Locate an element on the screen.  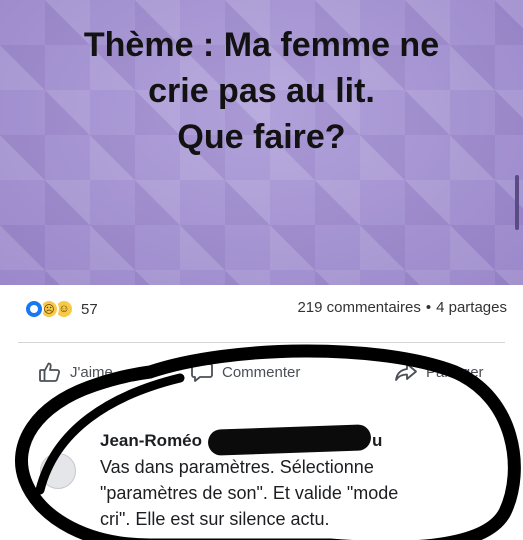
share-button: Partager is located at coordinates (439, 372).